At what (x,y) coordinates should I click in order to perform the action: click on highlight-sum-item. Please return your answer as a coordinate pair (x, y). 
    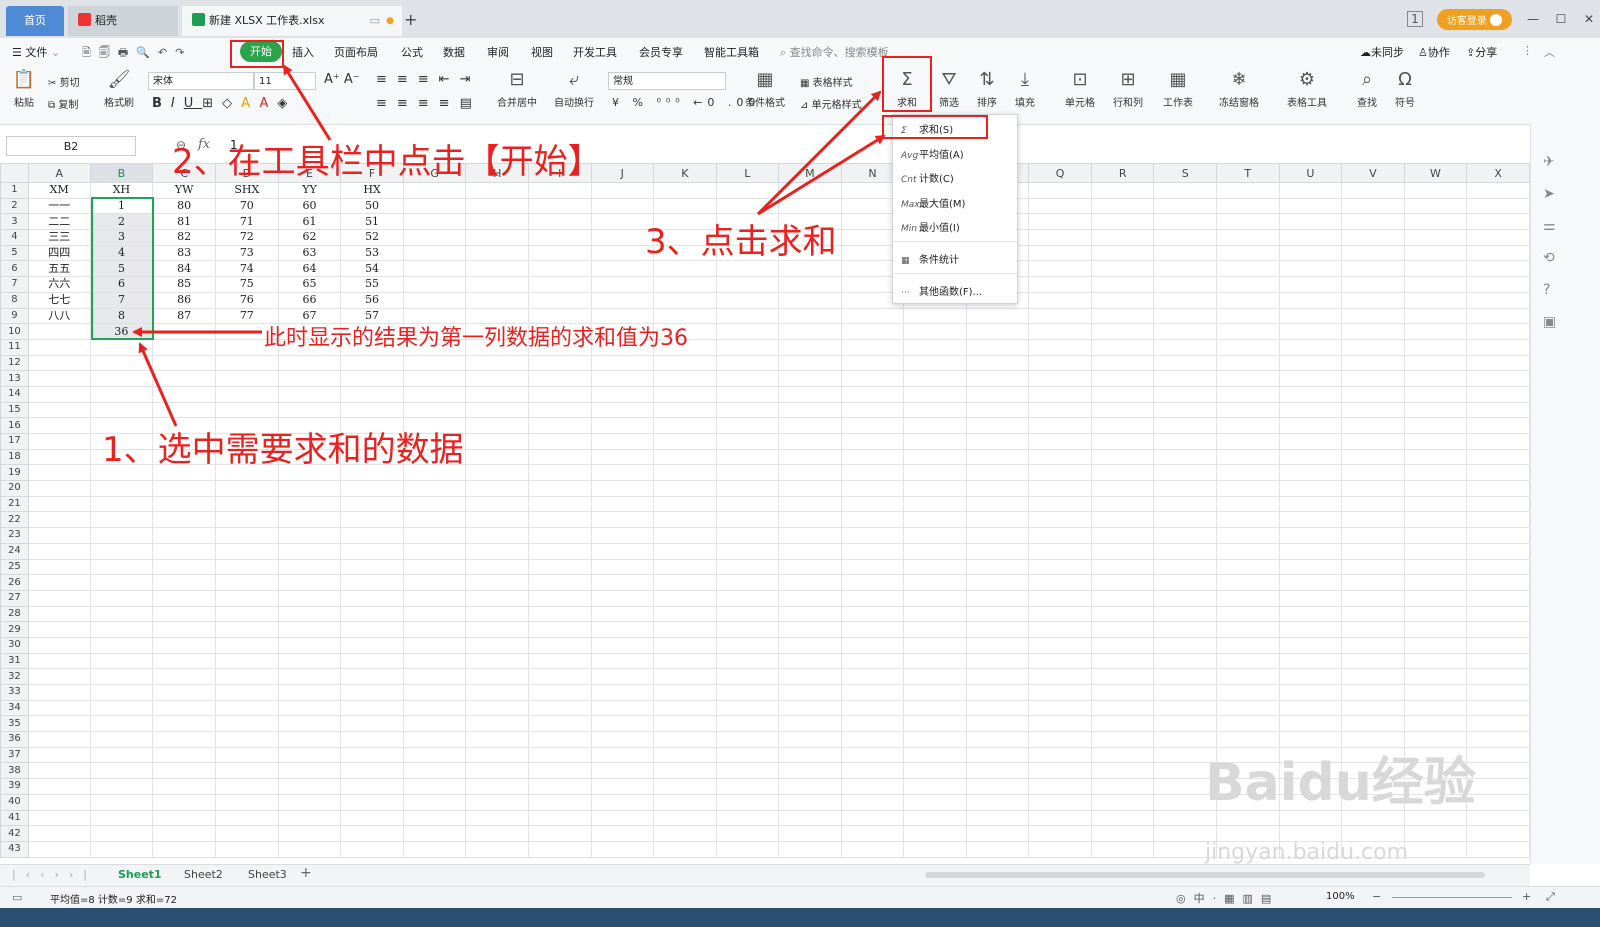
    Looking at the image, I should click on (935, 127).